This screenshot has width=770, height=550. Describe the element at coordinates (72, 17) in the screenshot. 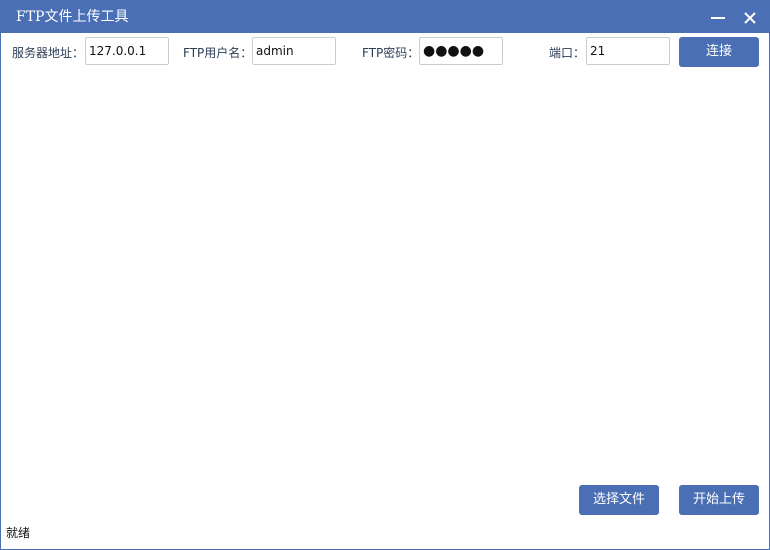

I see `window-title: FTP文件上传工具` at that location.